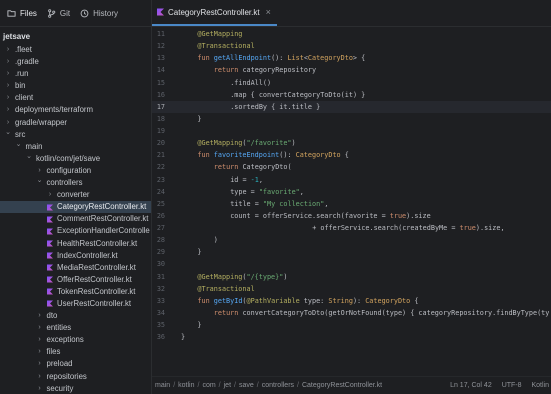 This screenshot has height=394, width=551. Describe the element at coordinates (27, 62) in the screenshot. I see `tree-item-label: .gradle` at that location.